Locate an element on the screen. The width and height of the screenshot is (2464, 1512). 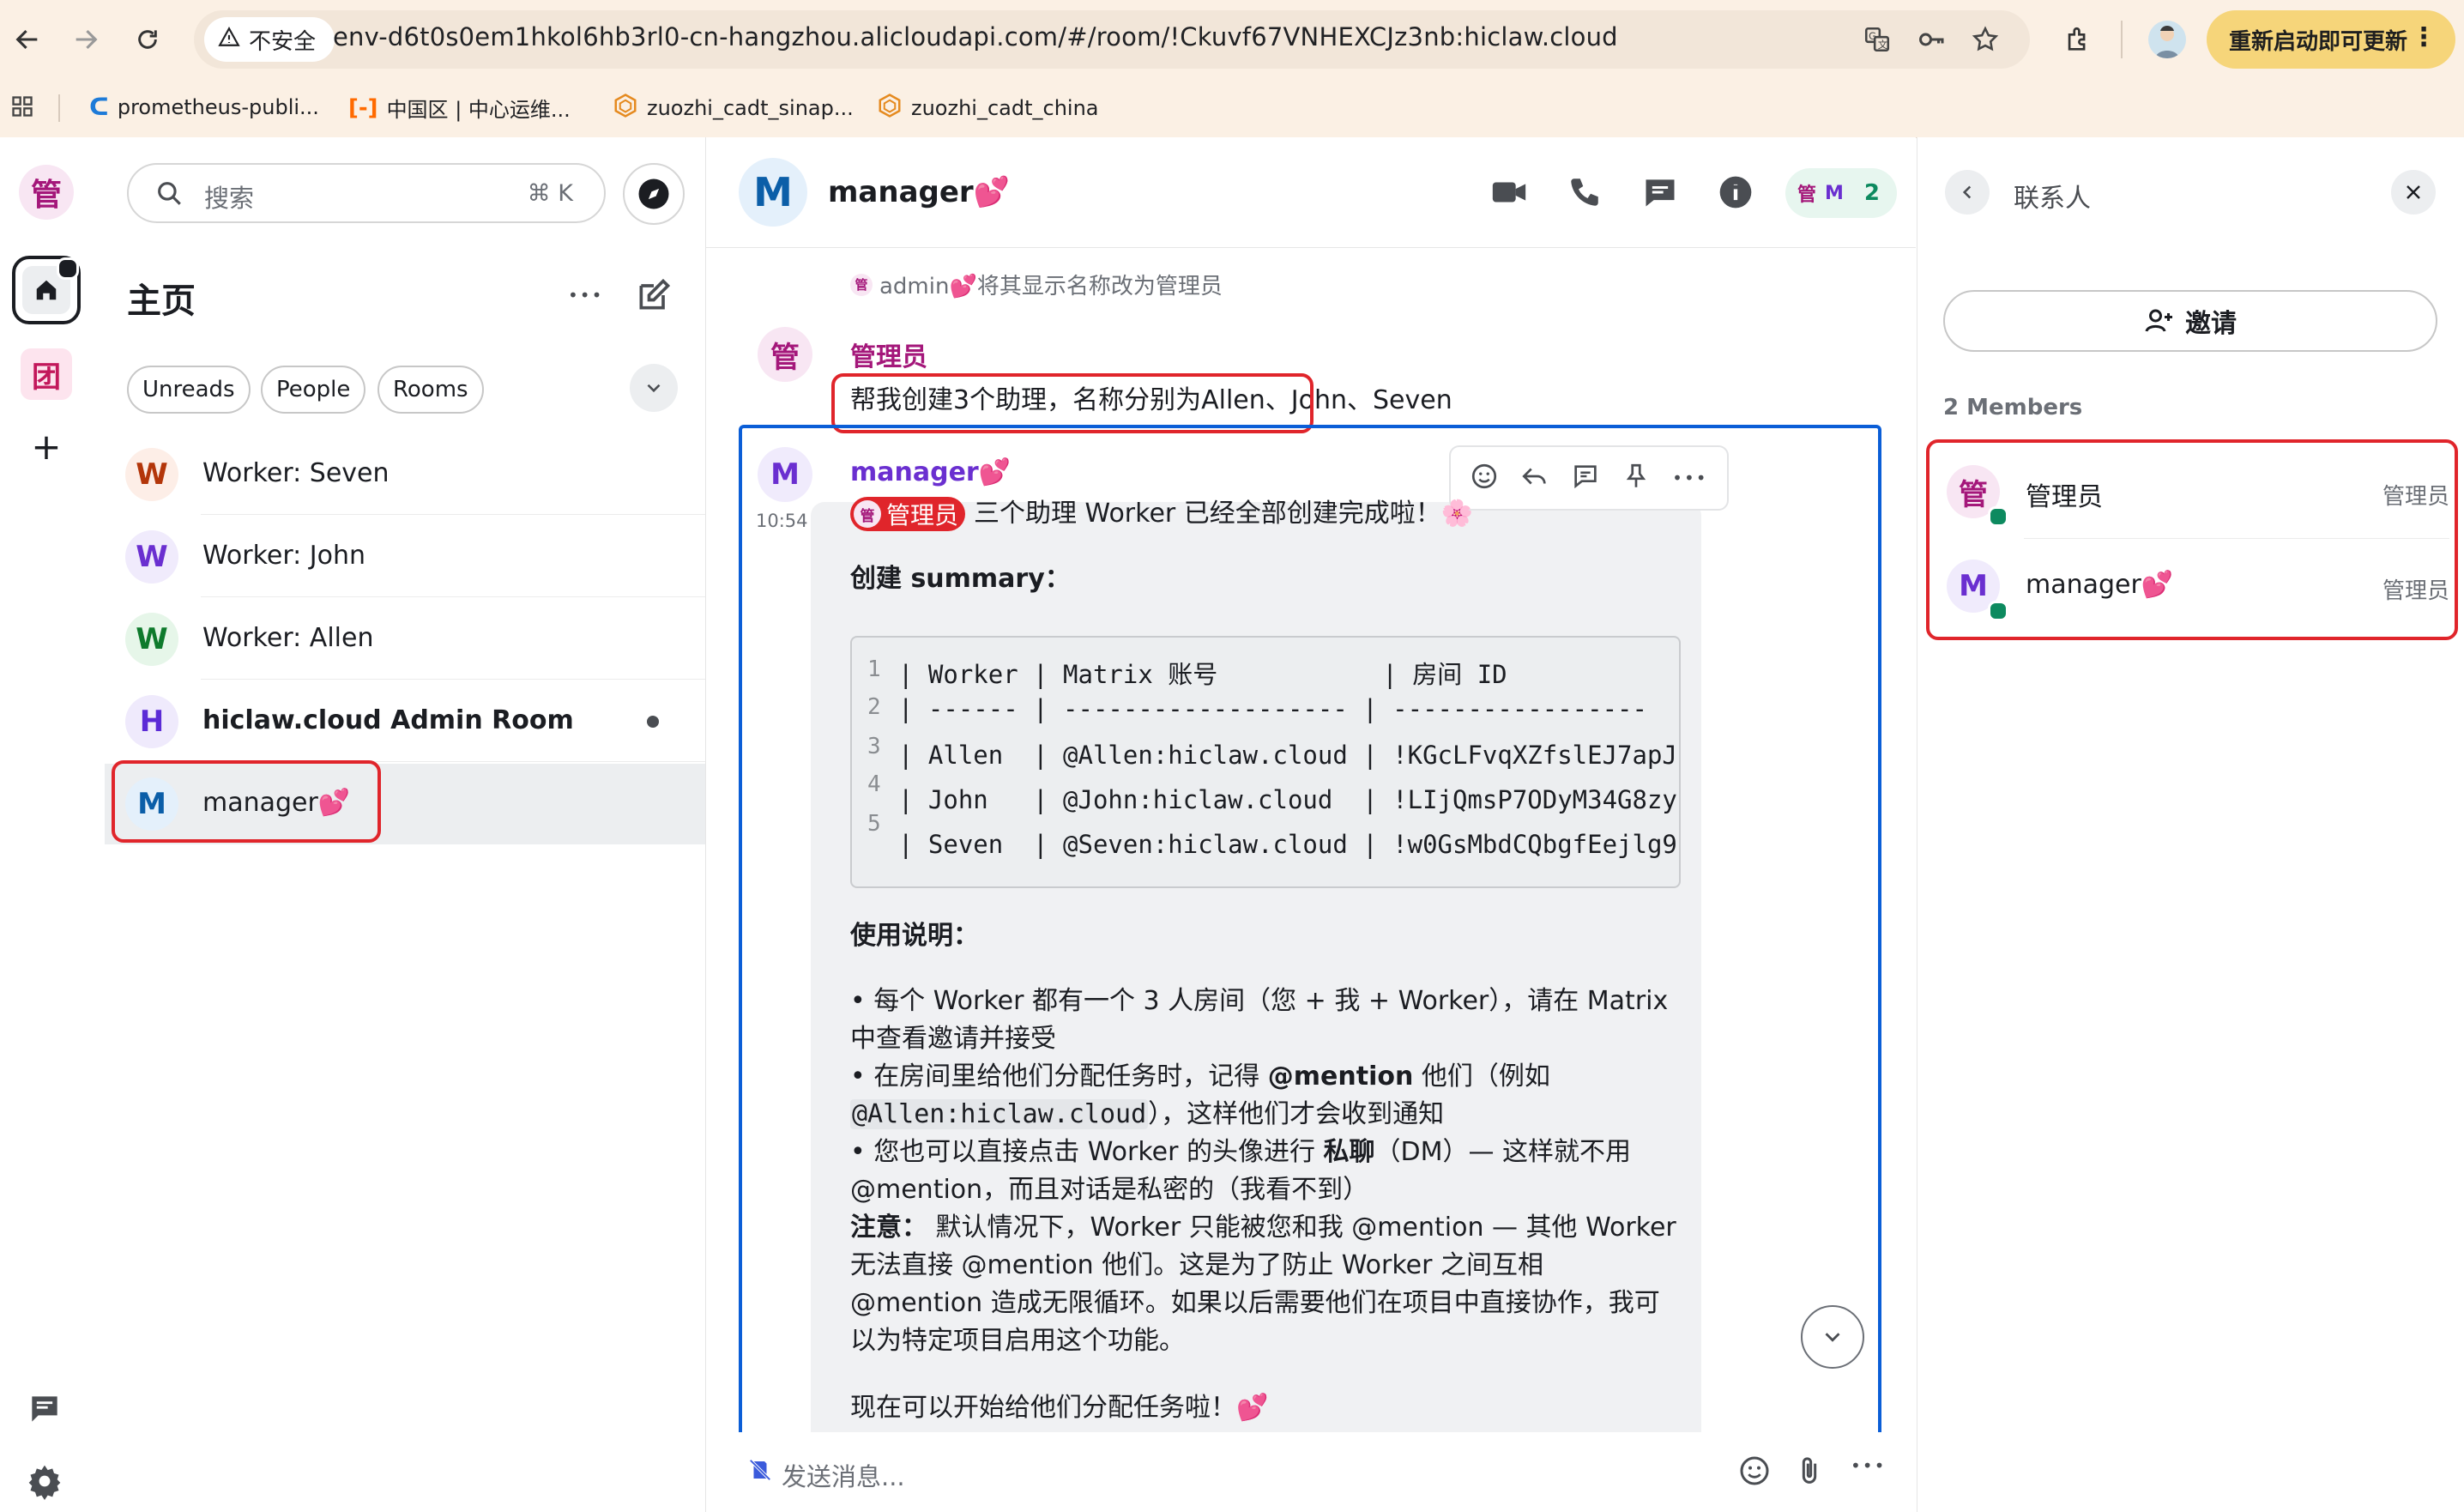
bullet-text: • 您也可以直接点击 Worker 的头像进行 is located at coordinates (1087, 1152).